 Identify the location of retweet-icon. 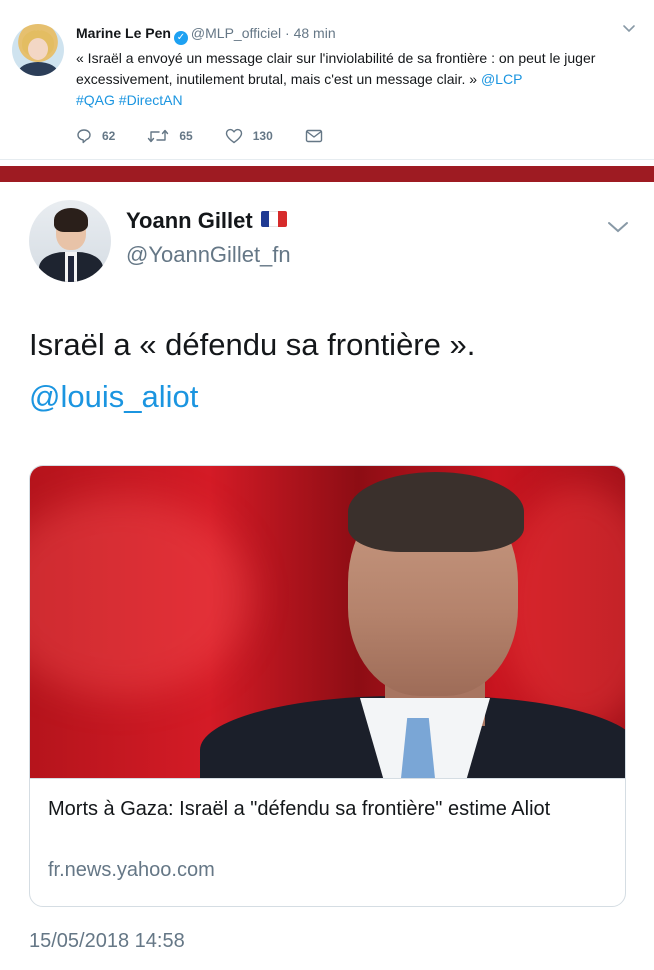
(158, 136).